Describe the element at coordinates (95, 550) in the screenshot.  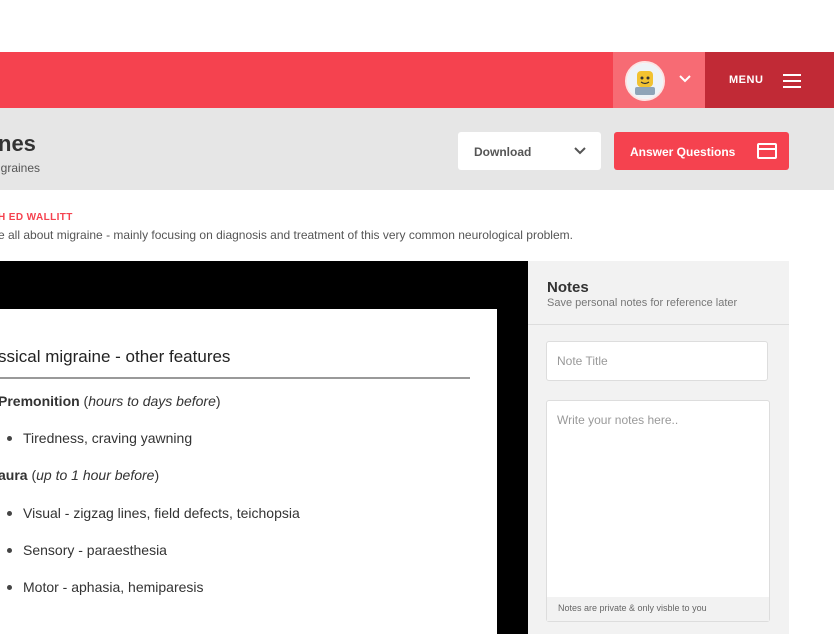
I see `slide-bullet: Sensory - paraesthesia` at that location.